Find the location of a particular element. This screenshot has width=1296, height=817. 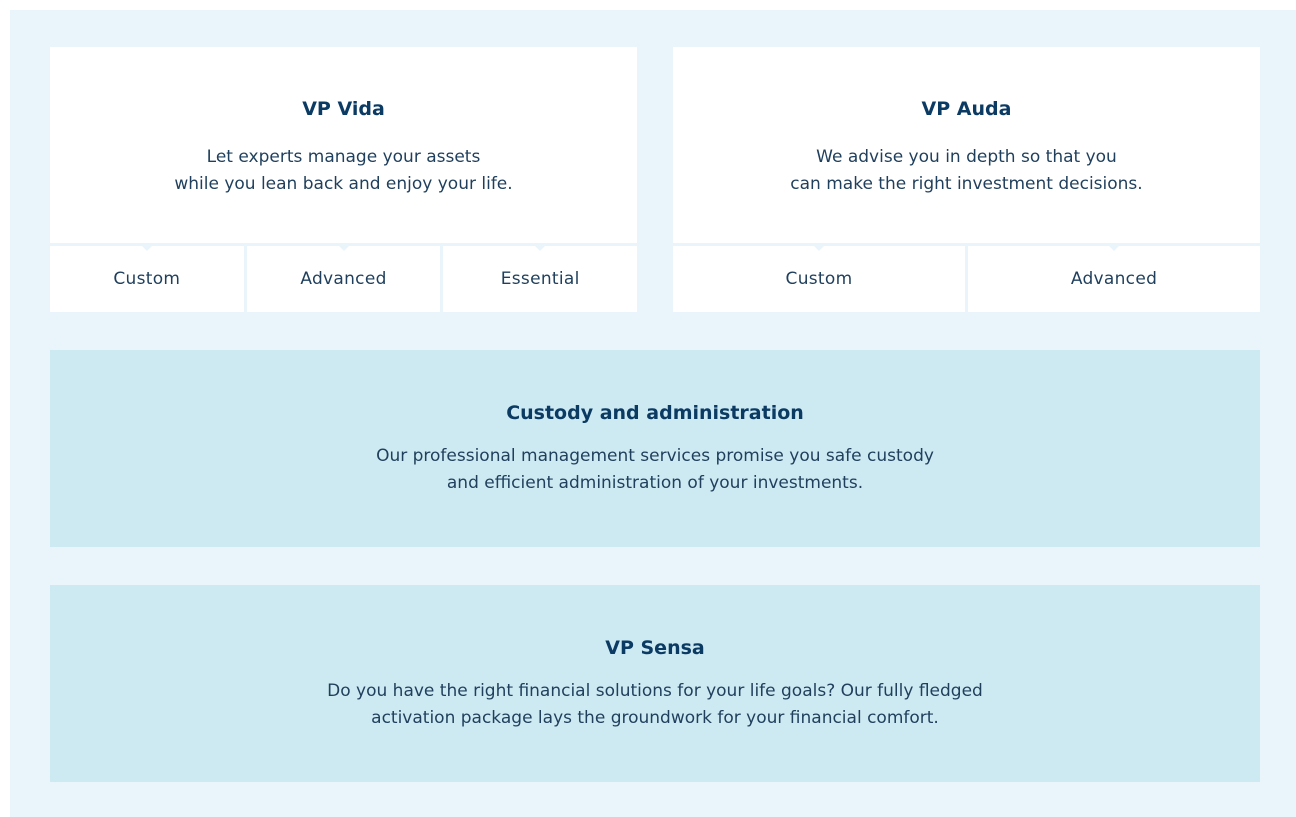

custody-title: Custody and administration is located at coordinates (655, 413).